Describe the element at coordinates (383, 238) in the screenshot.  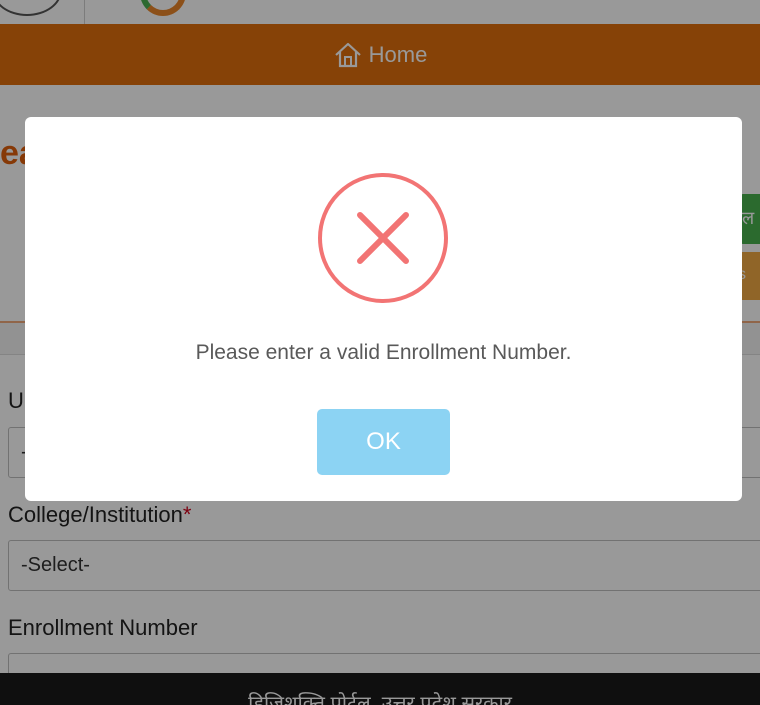
I see `error-x-icon` at that location.